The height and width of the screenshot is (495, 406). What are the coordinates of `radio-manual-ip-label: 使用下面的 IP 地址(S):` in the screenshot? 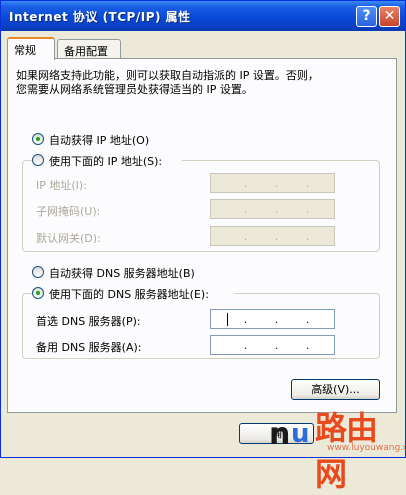 It's located at (106, 161).